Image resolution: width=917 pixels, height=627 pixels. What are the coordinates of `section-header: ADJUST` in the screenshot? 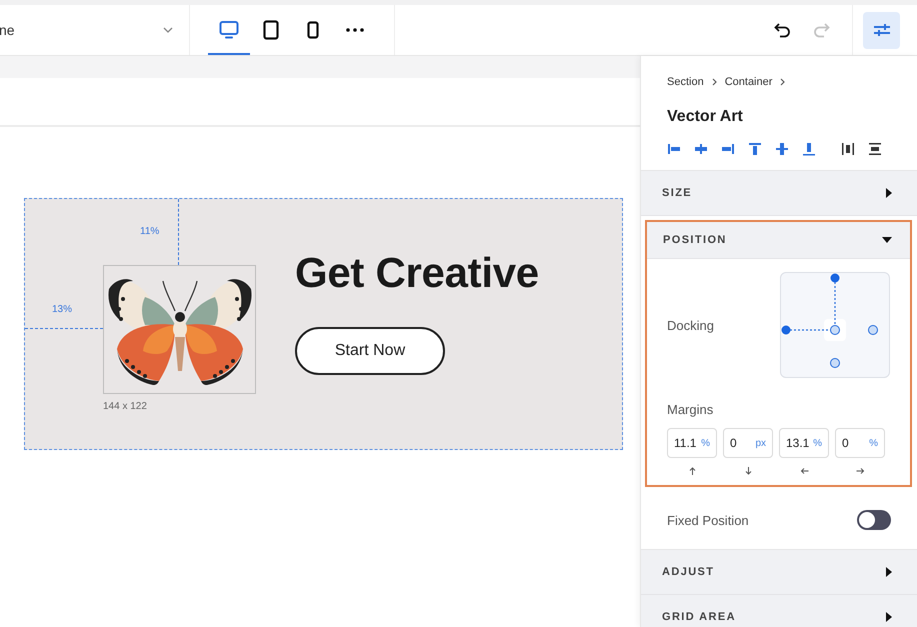 It's located at (779, 572).